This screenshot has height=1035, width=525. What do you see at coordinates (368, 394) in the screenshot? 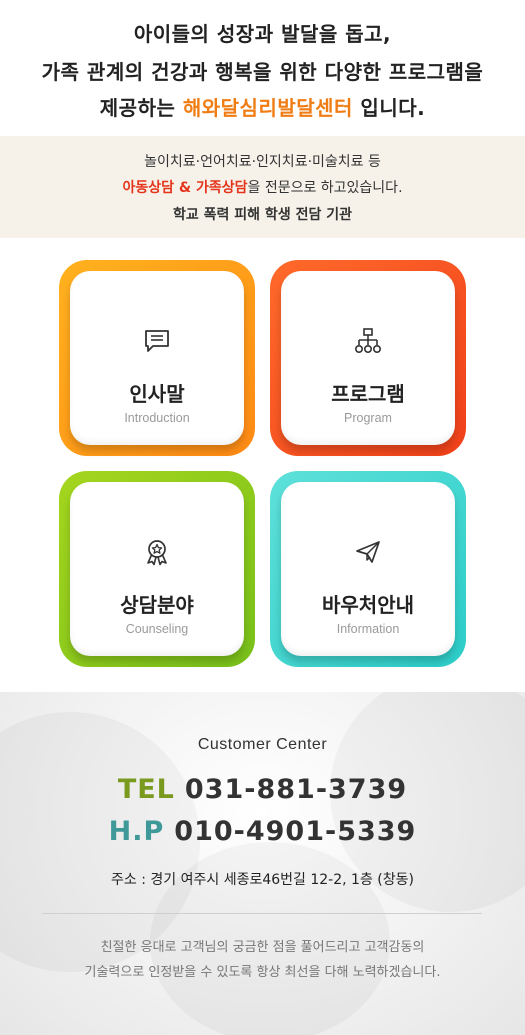
I see `card-title: 프로그램` at bounding box center [368, 394].